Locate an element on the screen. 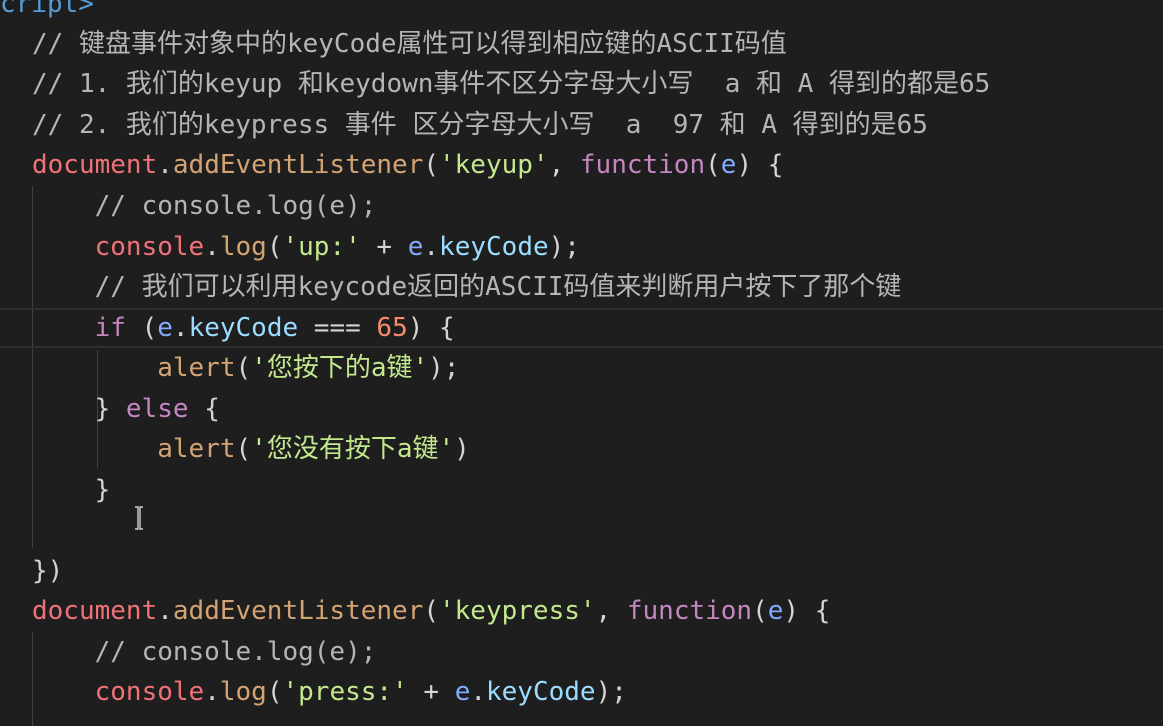 Image resolution: width=1163 pixels, height=726 pixels. code-line: alert('您按下的a键'); is located at coordinates (581, 368).